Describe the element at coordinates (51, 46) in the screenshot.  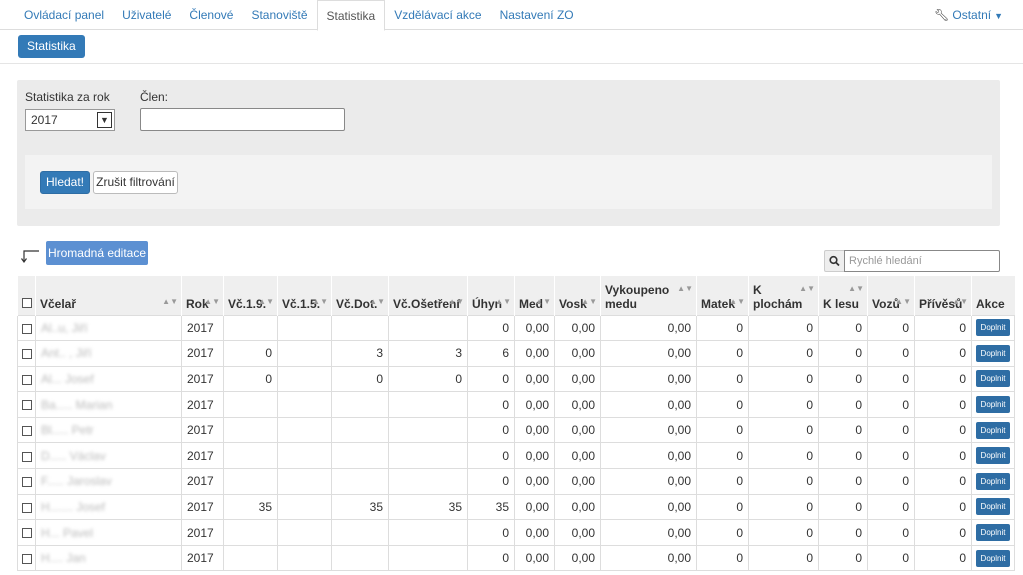
I see `subnav-statistika: Statistika` at that location.